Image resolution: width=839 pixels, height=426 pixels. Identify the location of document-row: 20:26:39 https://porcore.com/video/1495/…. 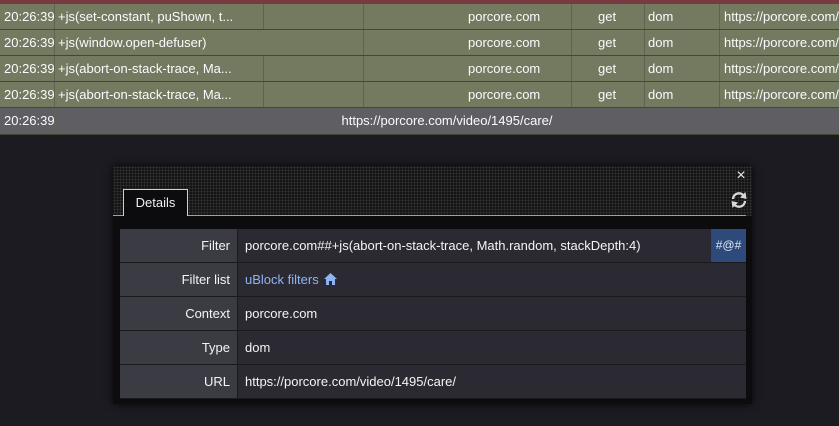
(419, 121).